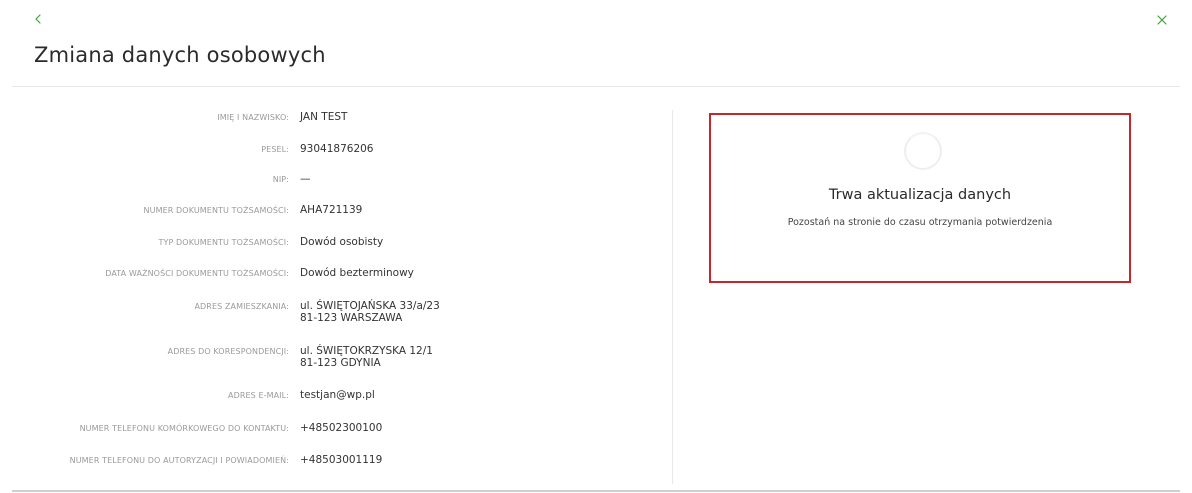  I want to click on correspondence-line-2: 81-123 GDYNIA, so click(340, 363).